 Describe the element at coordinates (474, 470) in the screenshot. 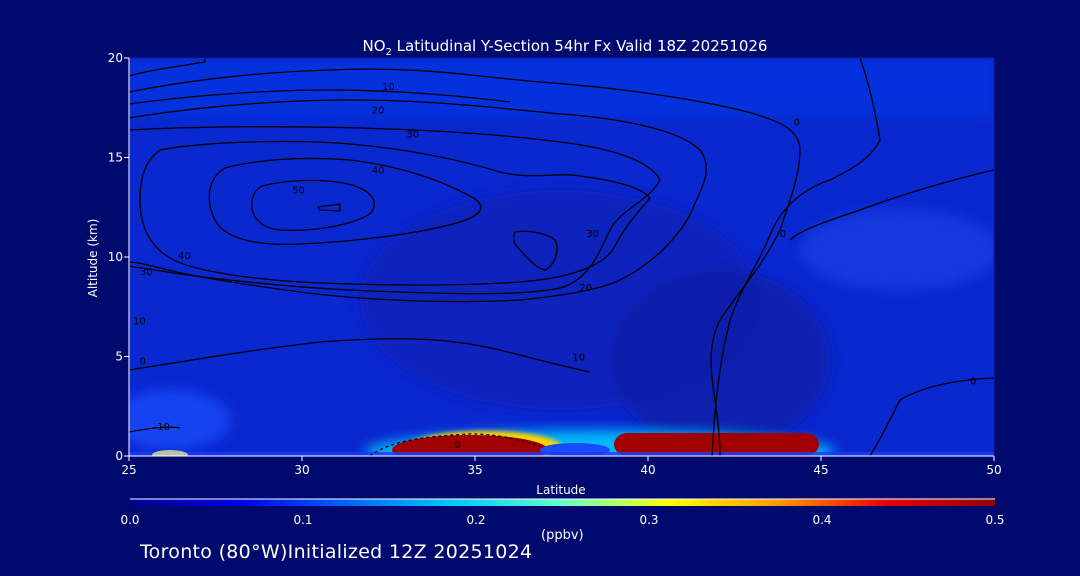

I see `x-tick-label: 35` at that location.